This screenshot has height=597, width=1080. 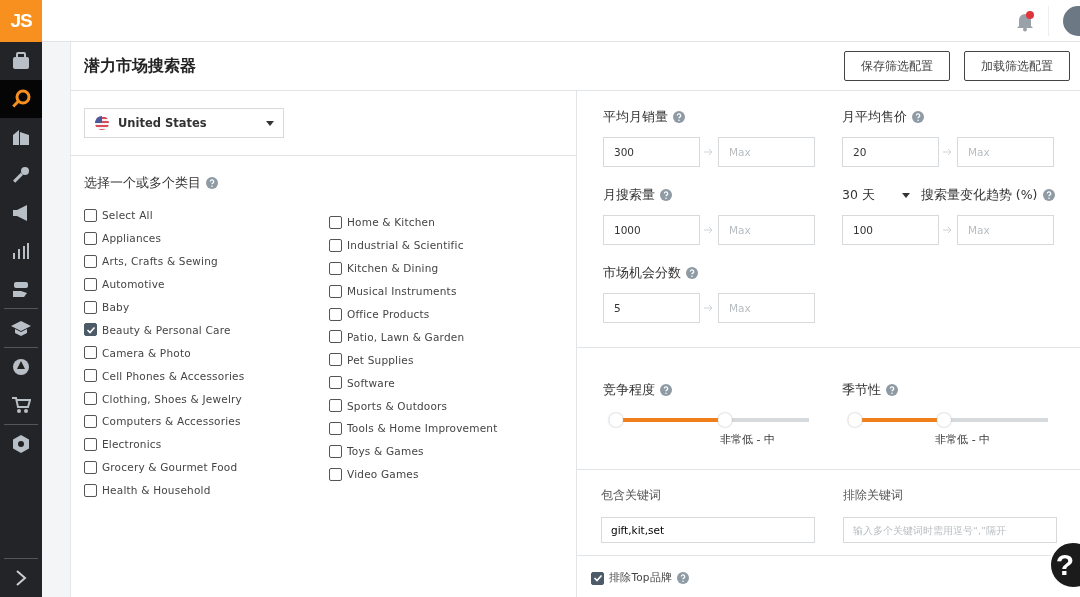 What do you see at coordinates (629, 195) in the screenshot?
I see `filter-label: 月搜索量` at bounding box center [629, 195].